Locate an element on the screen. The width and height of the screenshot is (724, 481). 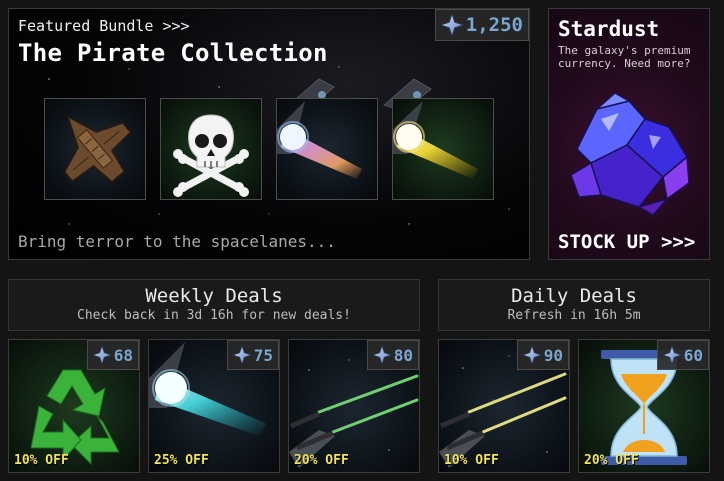
price-badge: 80 is located at coordinates (392, 355).